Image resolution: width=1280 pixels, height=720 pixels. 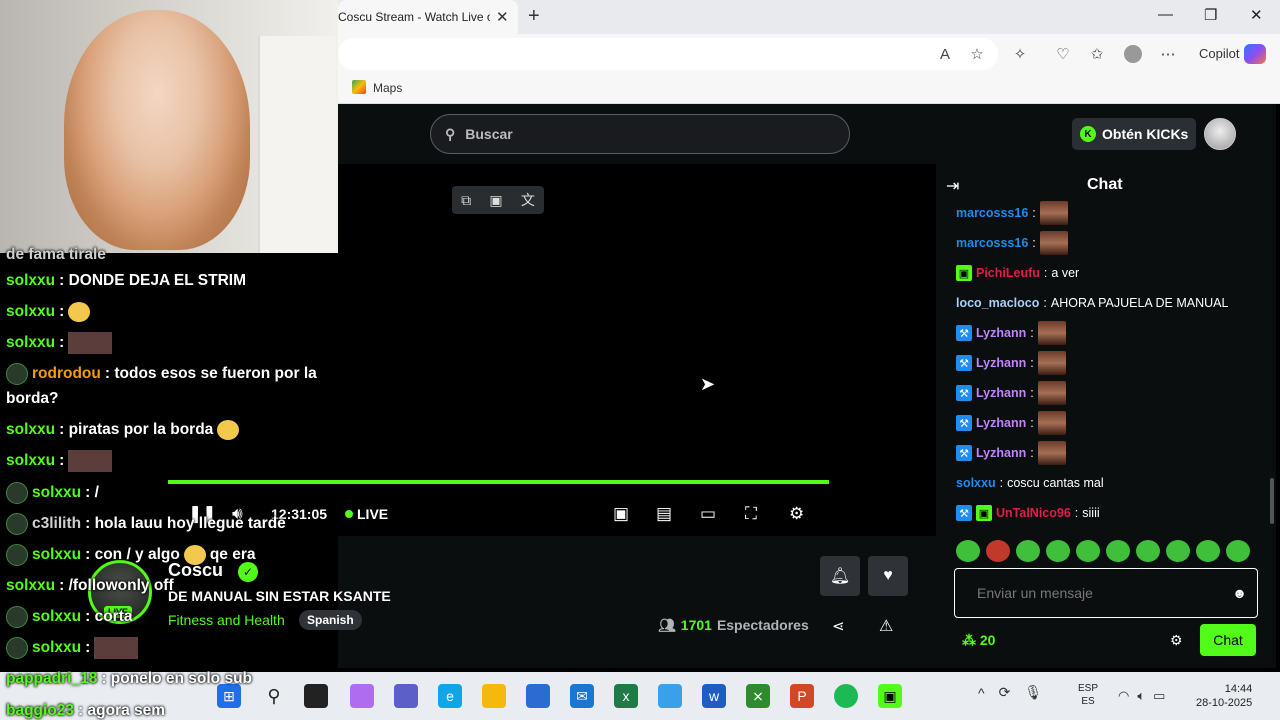 What do you see at coordinates (387, 88) in the screenshot?
I see `bookmark-maps: Maps` at bounding box center [387, 88].